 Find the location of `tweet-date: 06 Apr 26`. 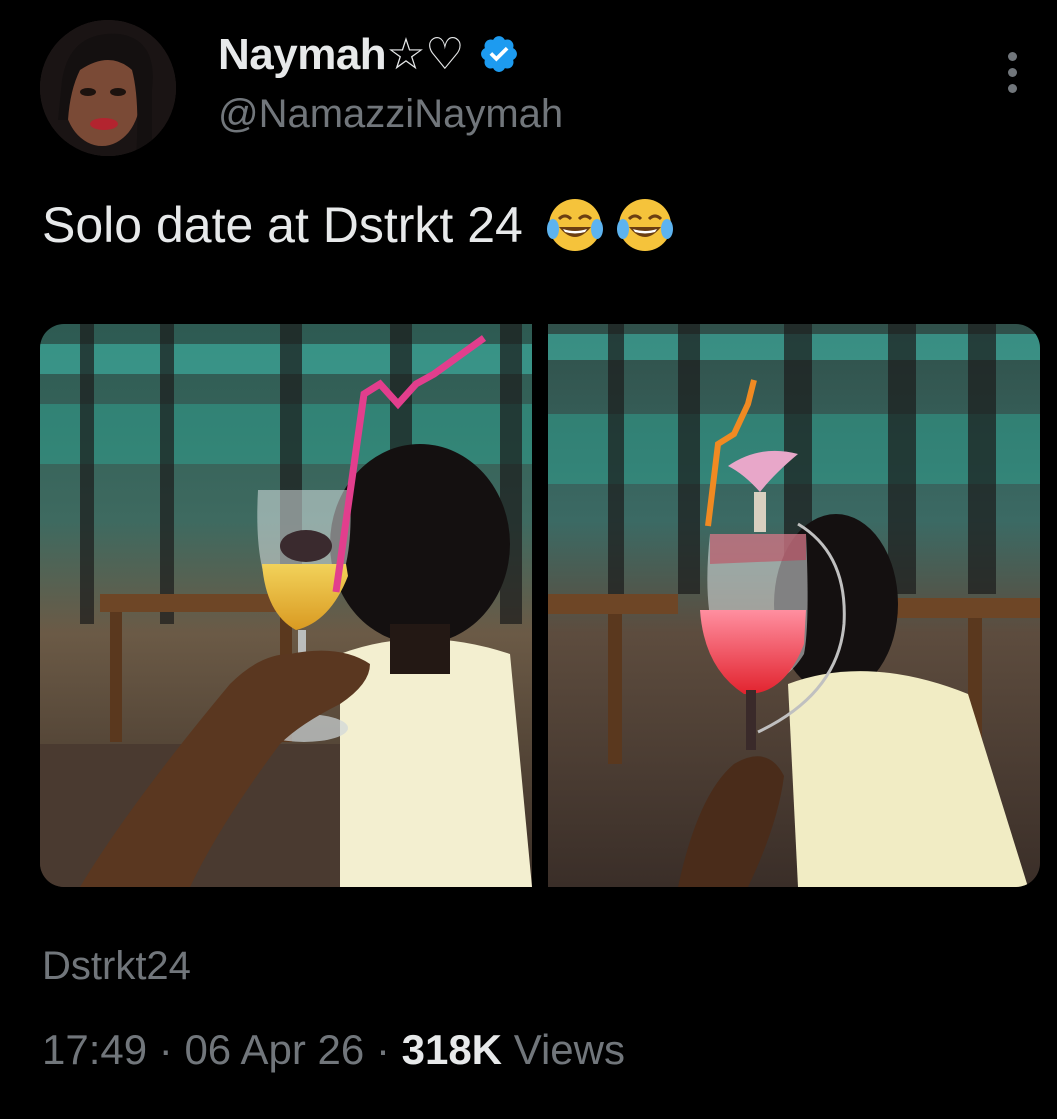

tweet-date: 06 Apr 26 is located at coordinates (274, 1049).